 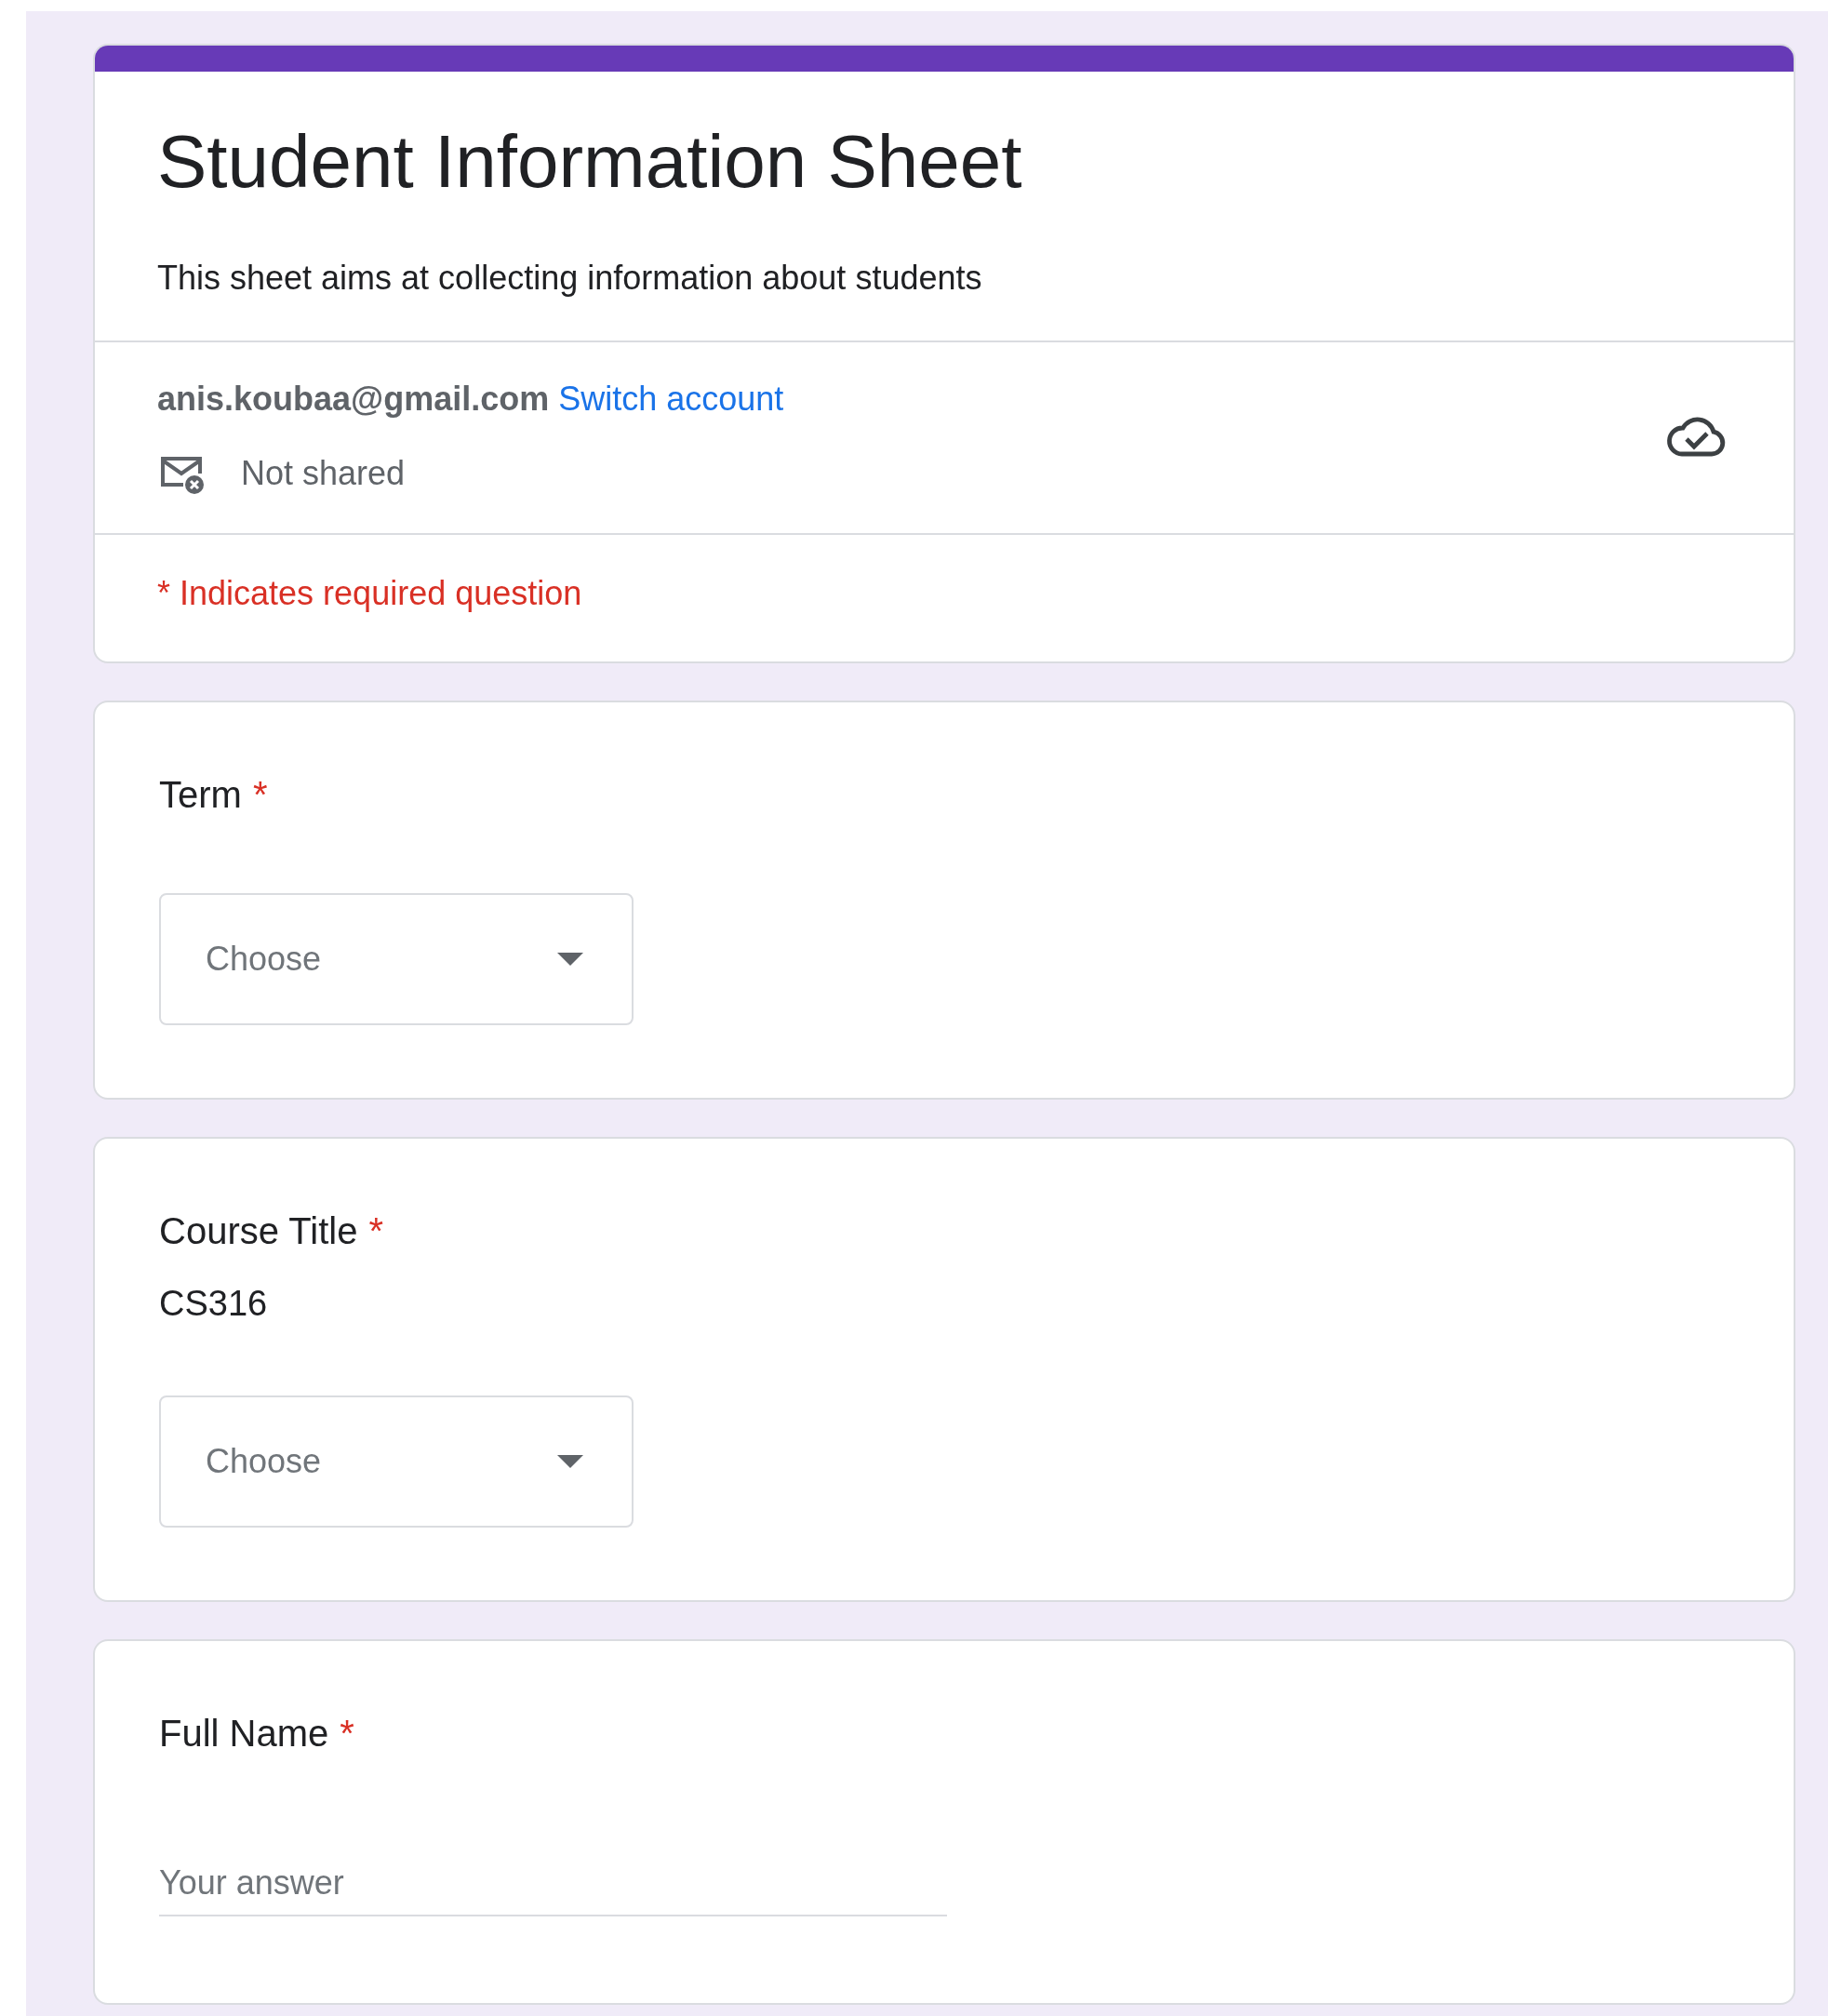 What do you see at coordinates (569, 278) in the screenshot?
I see `form-description: This sheet aims at collecting information about students` at bounding box center [569, 278].